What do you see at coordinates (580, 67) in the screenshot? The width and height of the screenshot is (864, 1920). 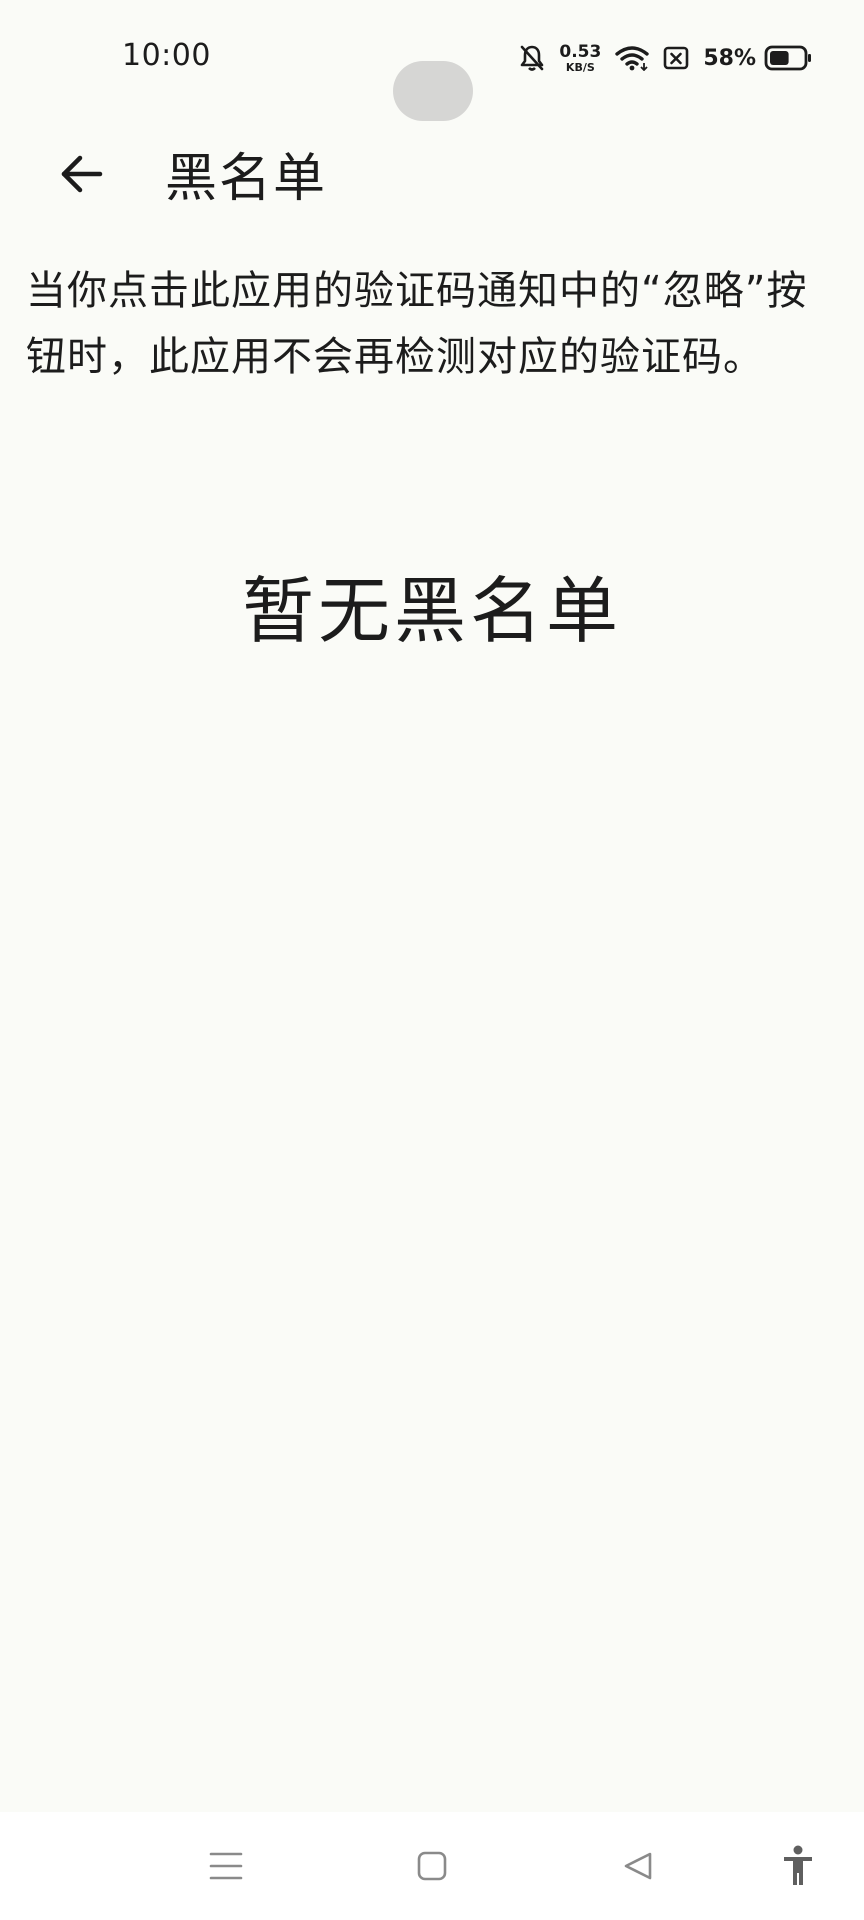 I see `network-speed-unit: KB/S` at bounding box center [580, 67].